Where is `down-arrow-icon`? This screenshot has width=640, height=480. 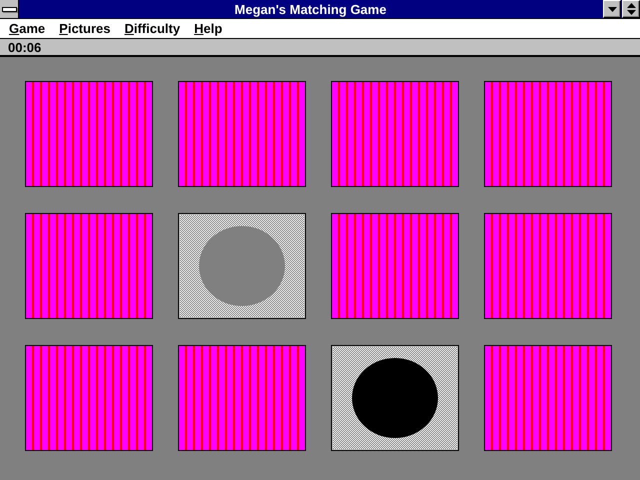 down-arrow-icon is located at coordinates (612, 9).